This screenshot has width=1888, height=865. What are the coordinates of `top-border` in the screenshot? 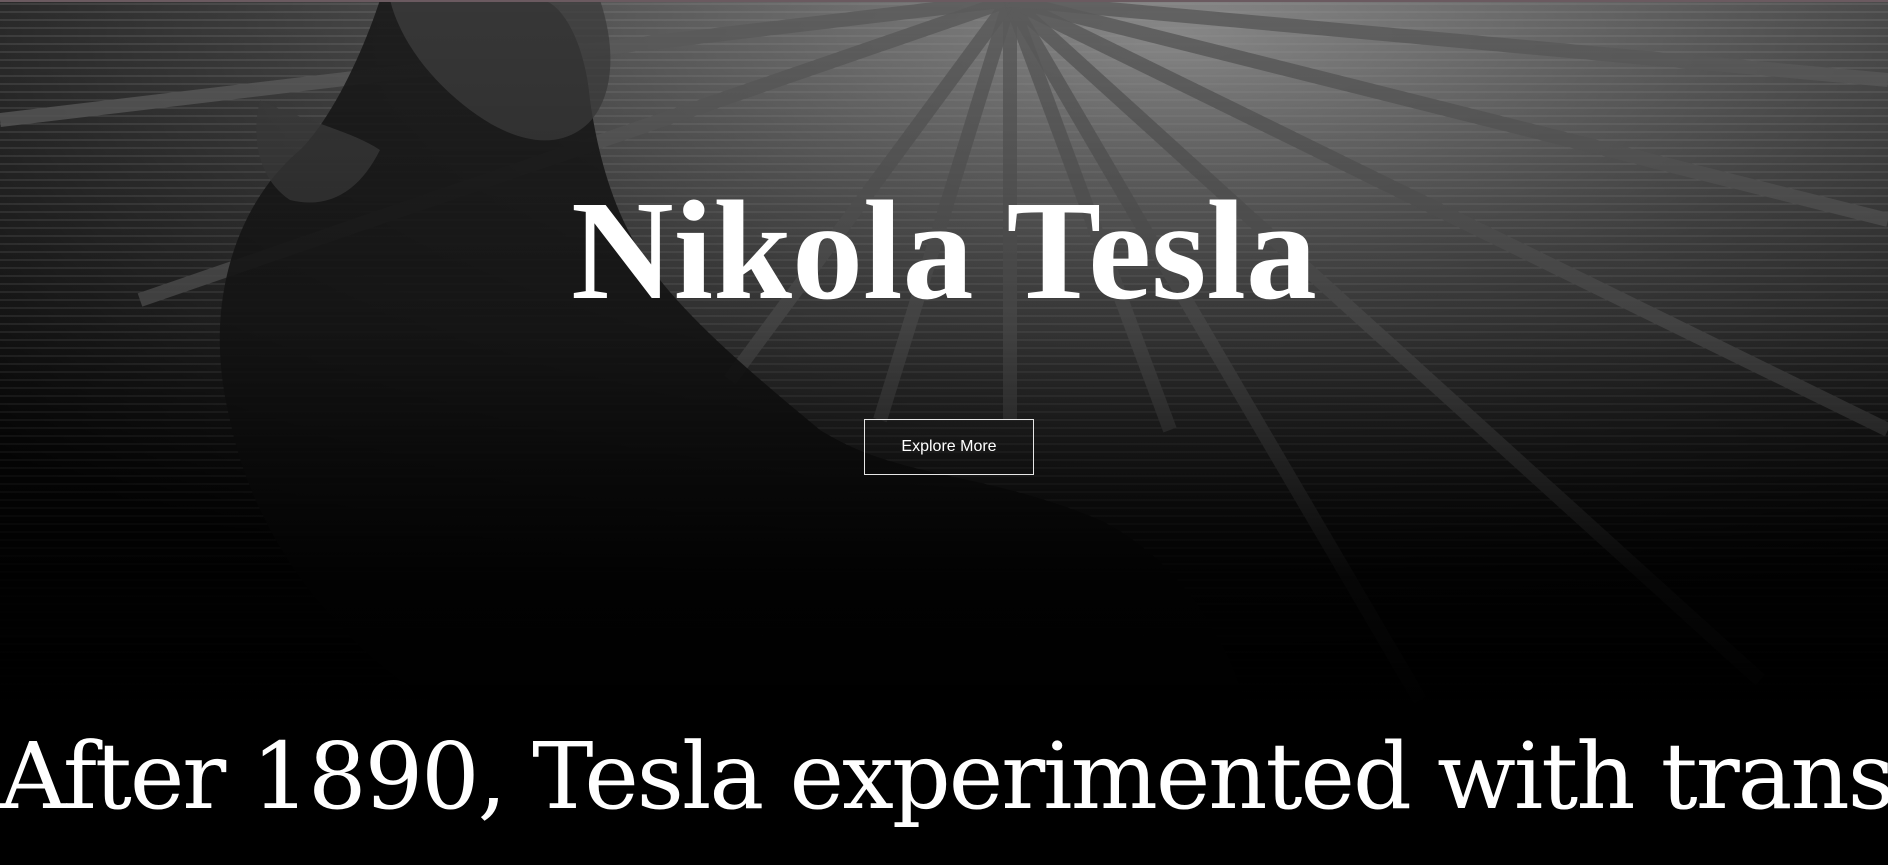 It's located at (944, 1).